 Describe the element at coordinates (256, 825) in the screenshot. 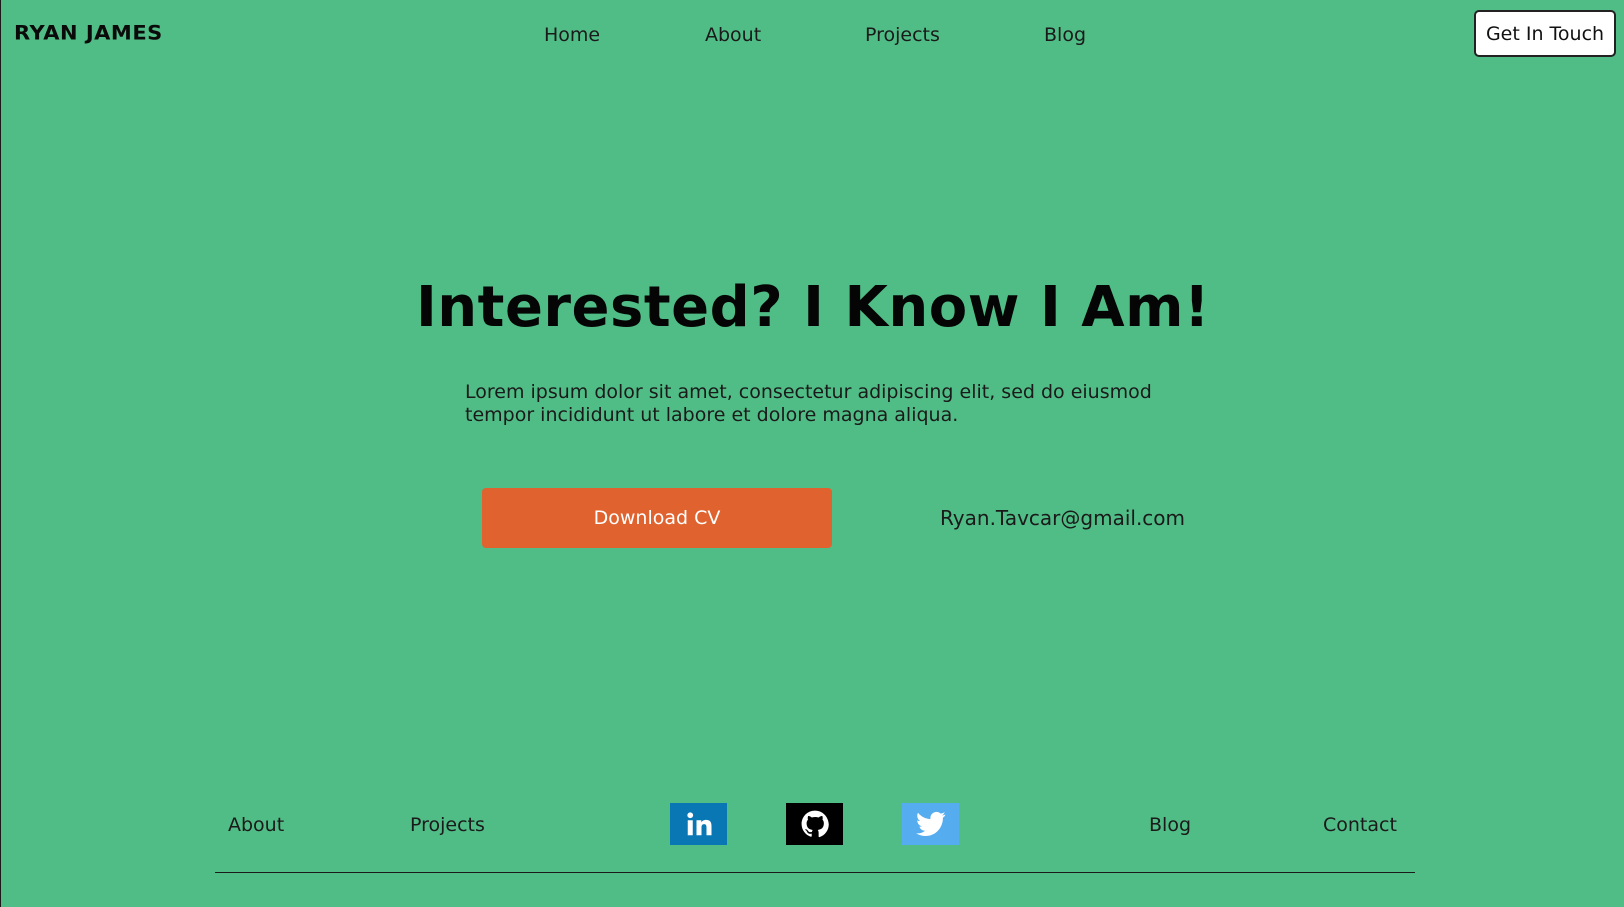

I see `footer-link-about: About` at that location.